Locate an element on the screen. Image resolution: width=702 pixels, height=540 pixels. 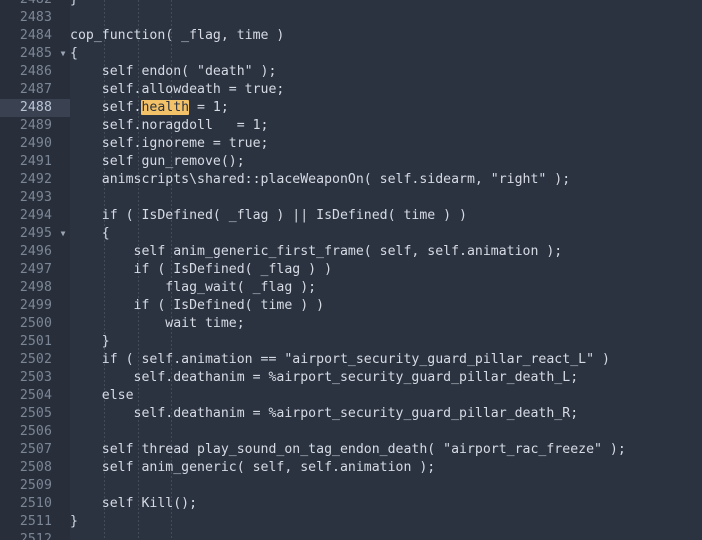
line-number: 2503 is located at coordinates (35, 377).